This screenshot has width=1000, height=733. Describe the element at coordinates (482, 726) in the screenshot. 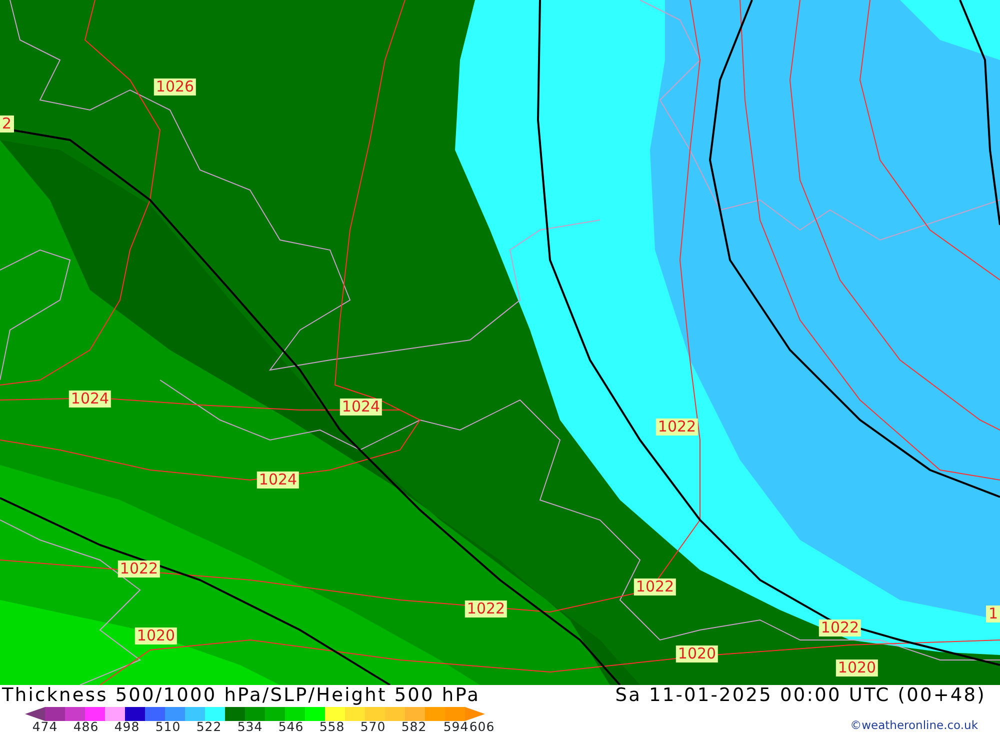

I see `legend-tick-label: 606` at that location.